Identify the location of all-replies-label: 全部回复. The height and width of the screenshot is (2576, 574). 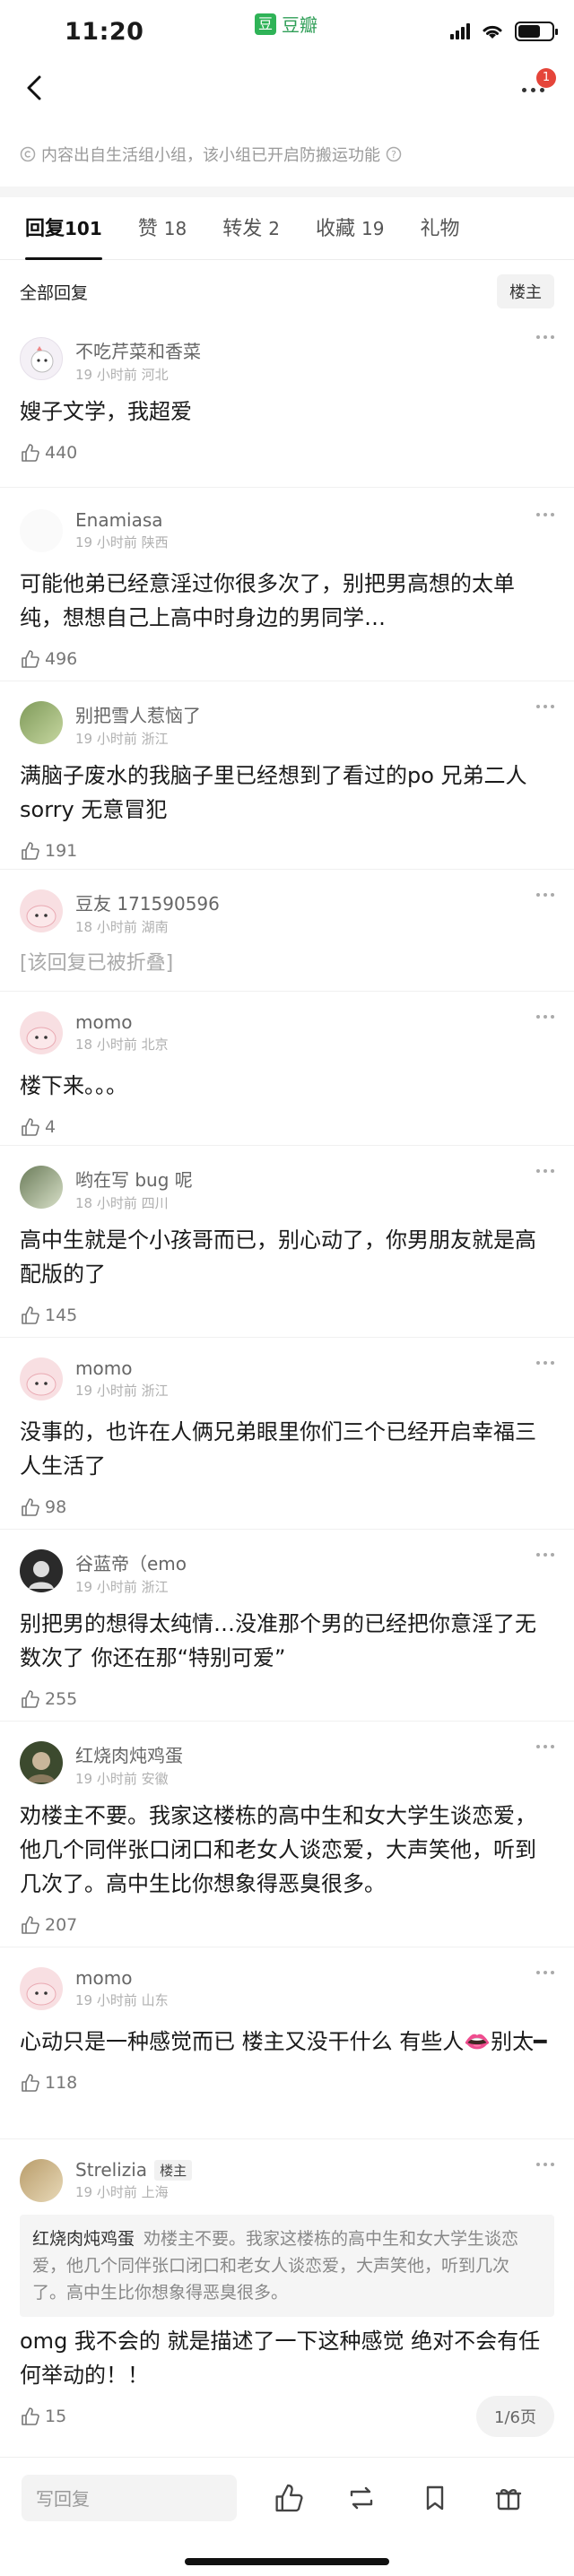
(54, 292).